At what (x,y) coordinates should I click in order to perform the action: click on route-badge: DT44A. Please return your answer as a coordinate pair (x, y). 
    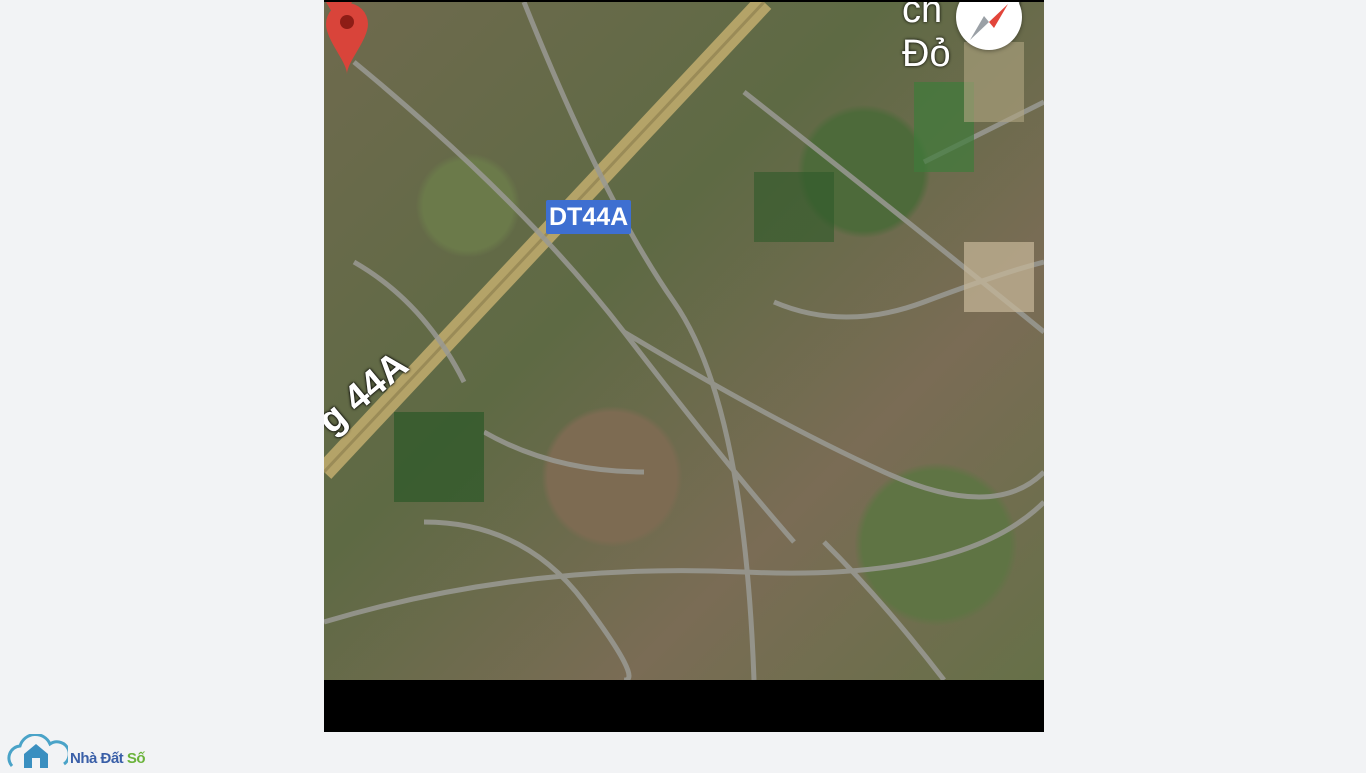
    Looking at the image, I should click on (589, 217).